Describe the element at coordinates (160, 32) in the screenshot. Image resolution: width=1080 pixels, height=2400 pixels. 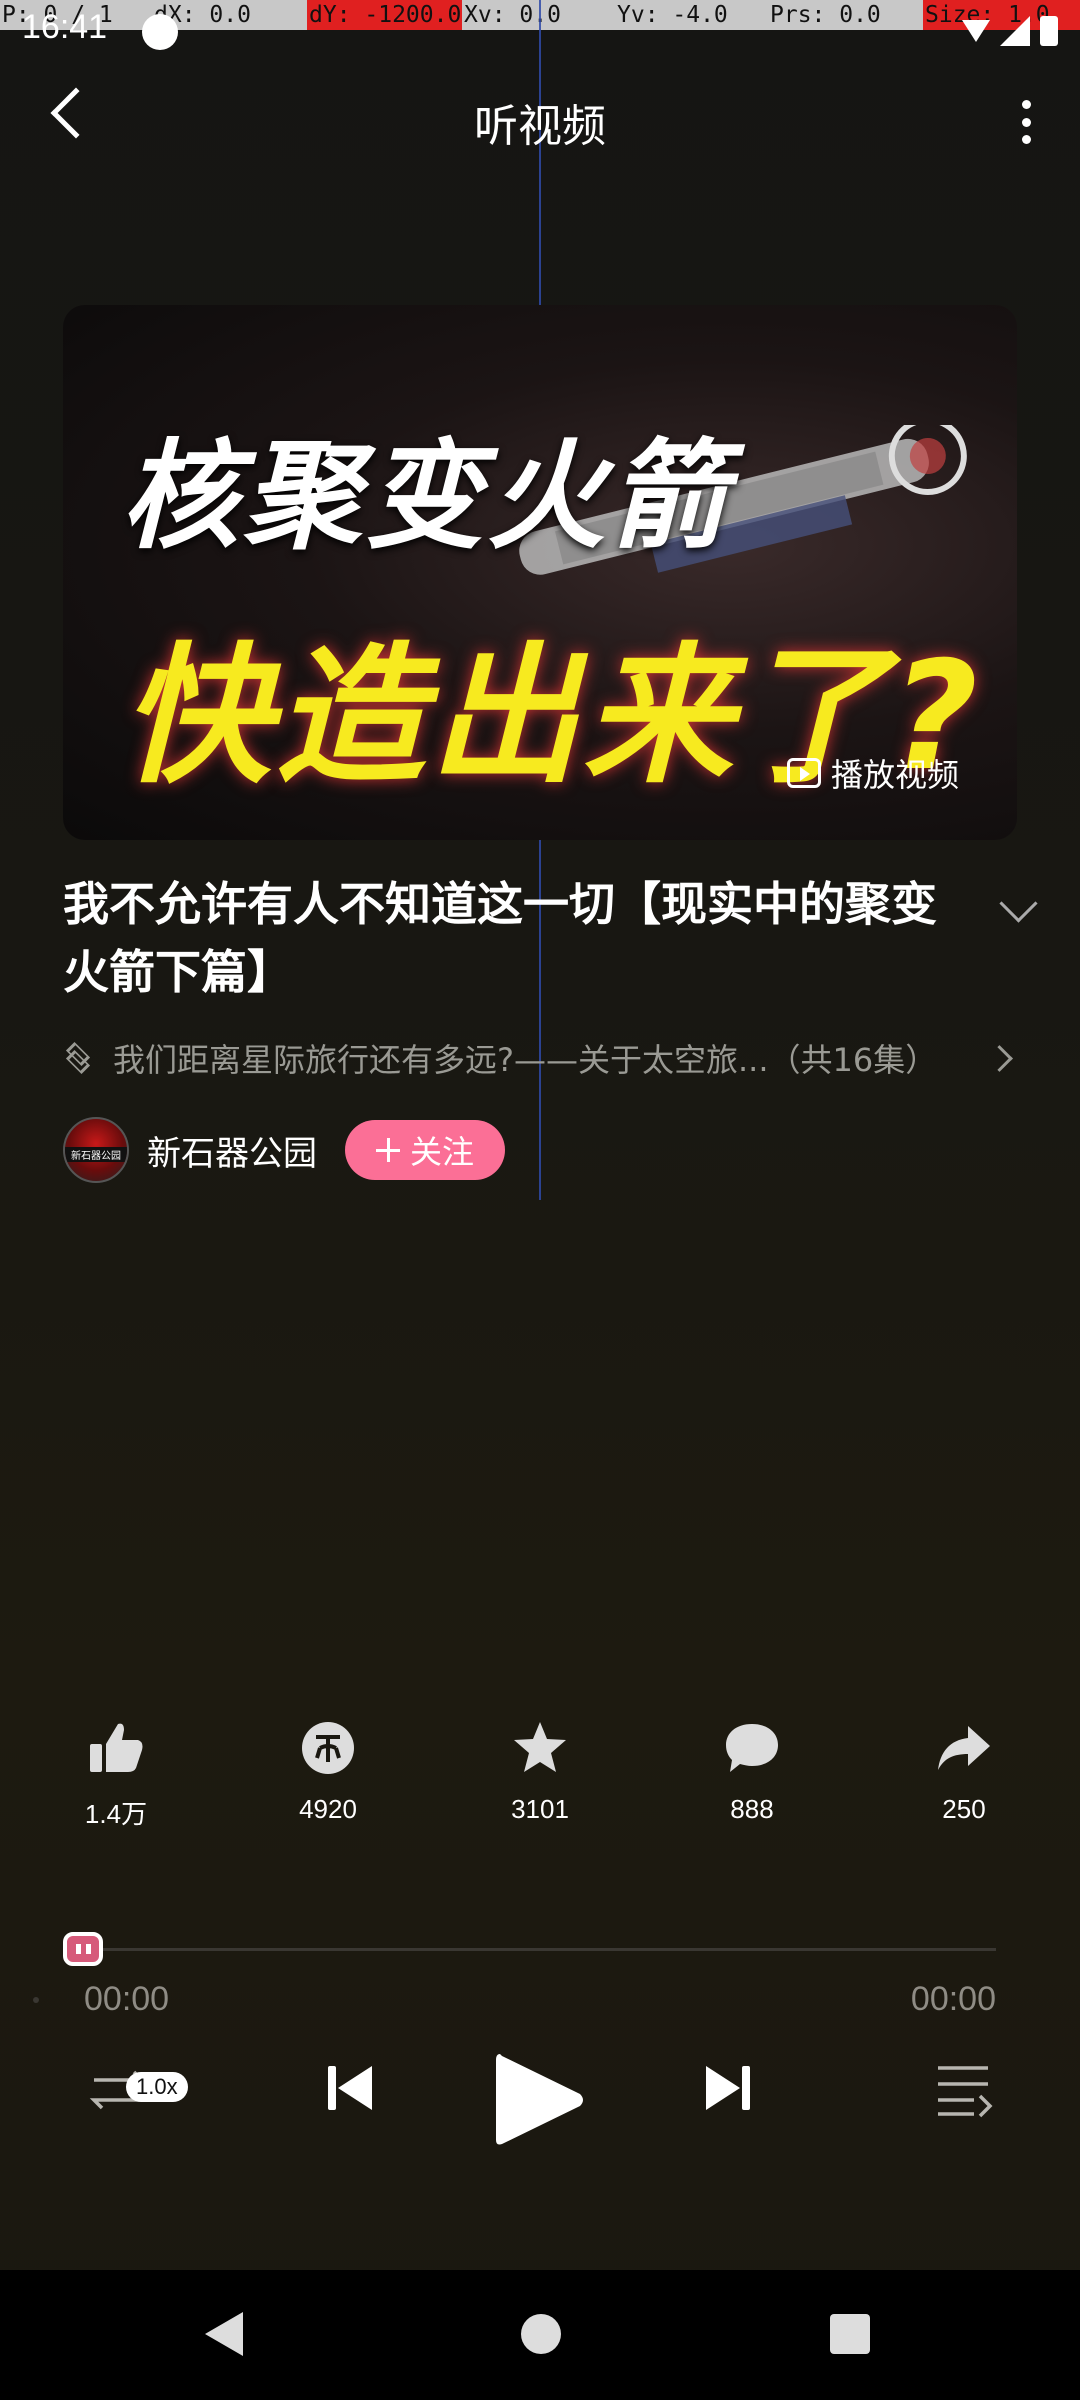
I see `app-notification-icon` at that location.